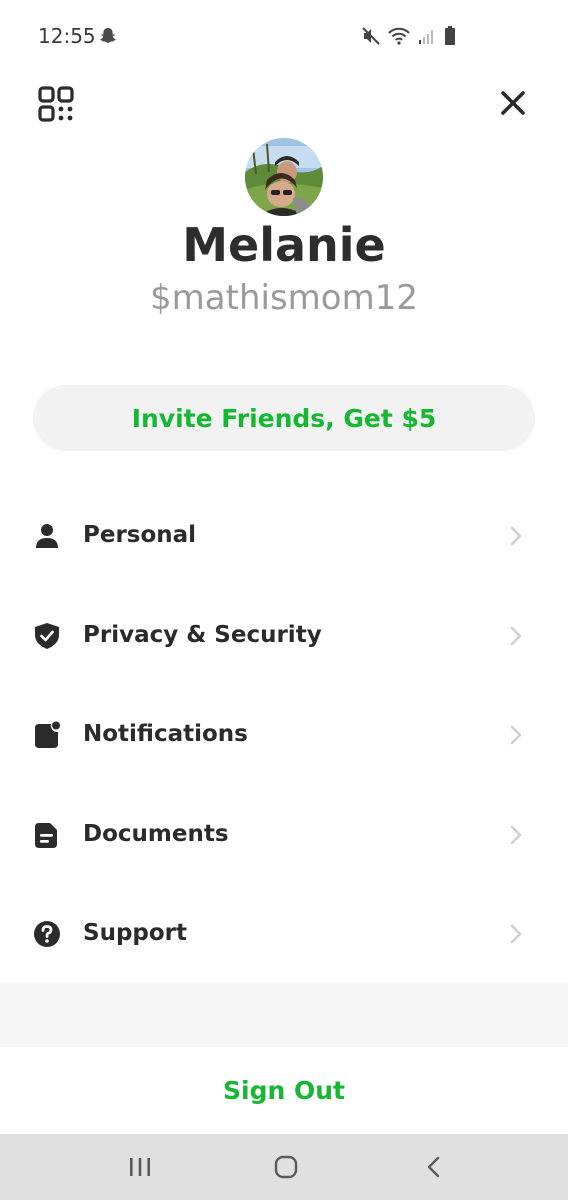 Image resolution: width=568 pixels, height=1200 pixels. I want to click on menu-item-personal: Personal, so click(284, 536).